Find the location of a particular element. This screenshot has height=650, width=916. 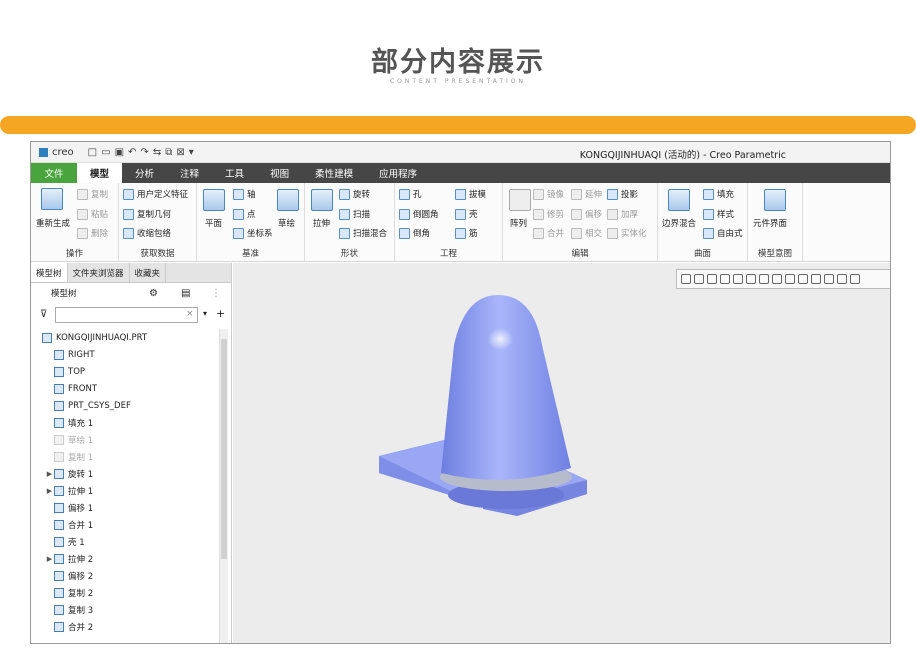

round-button: 倒圆角 is located at coordinates (419, 214).